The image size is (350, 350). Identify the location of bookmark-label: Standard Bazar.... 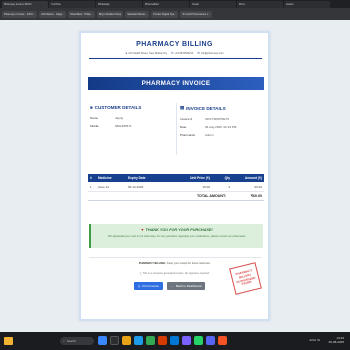
(137, 14).